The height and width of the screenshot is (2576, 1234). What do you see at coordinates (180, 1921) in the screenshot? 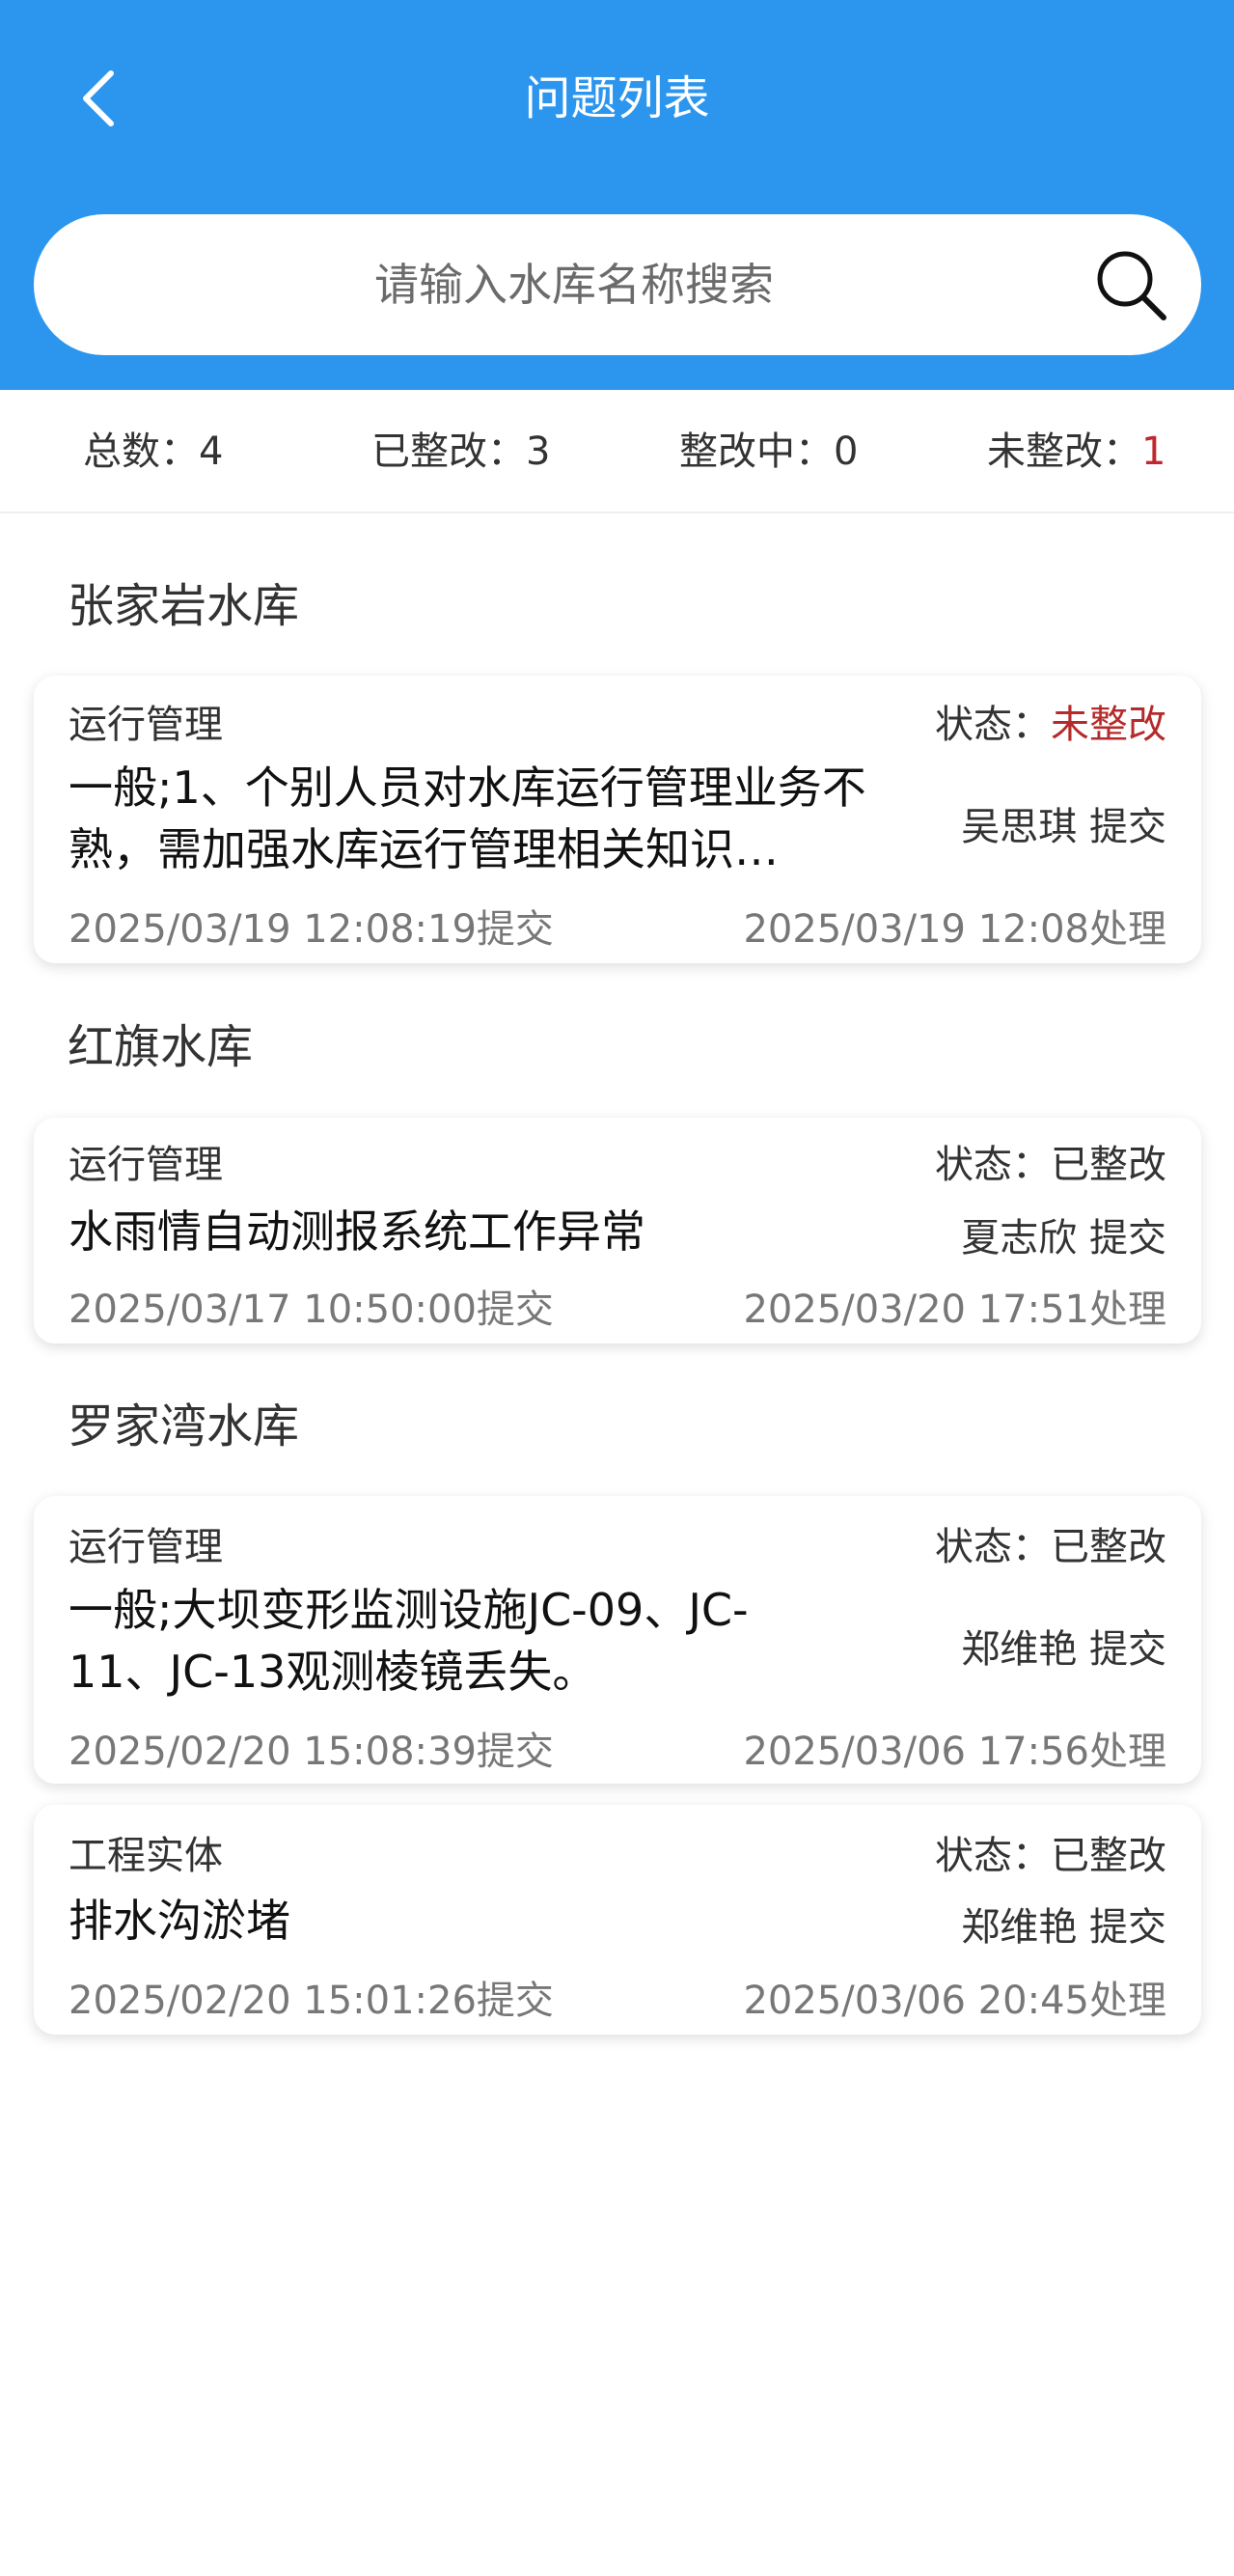
I see `issue-description: 排水沟淤堵` at bounding box center [180, 1921].